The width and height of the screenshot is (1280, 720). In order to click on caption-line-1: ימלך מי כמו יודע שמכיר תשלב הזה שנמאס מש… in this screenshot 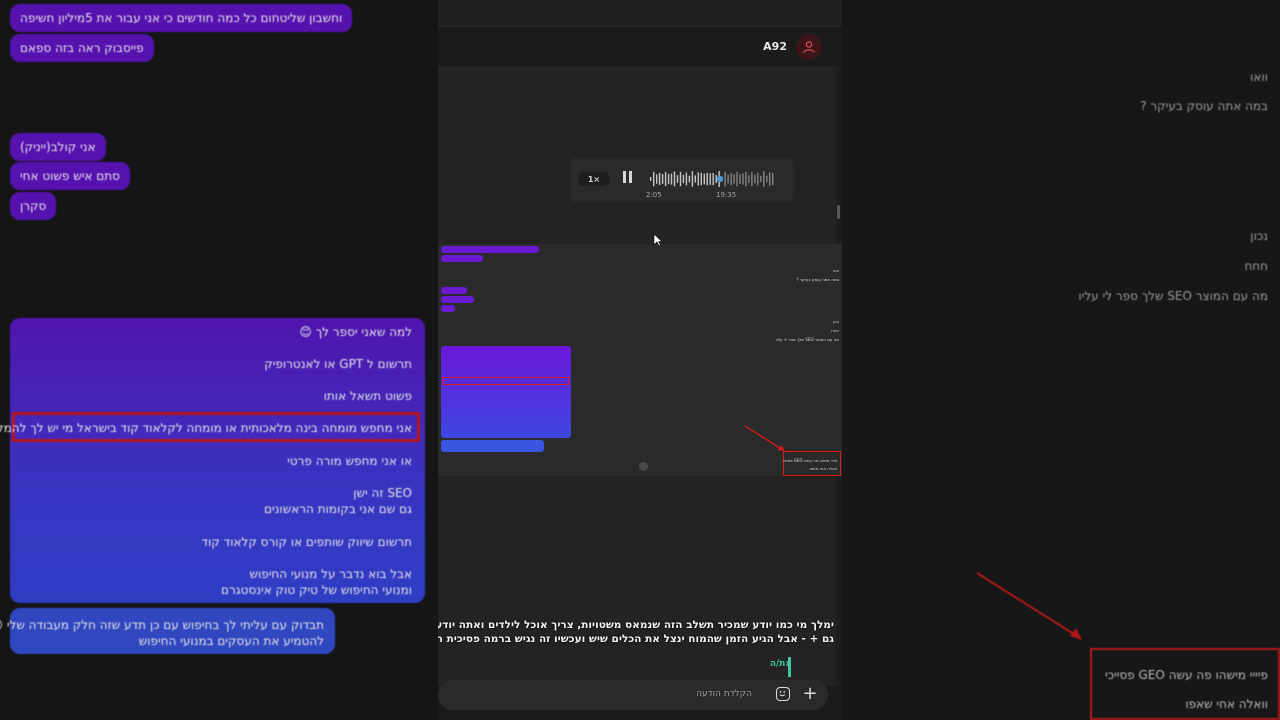, I will do `click(636, 625)`.